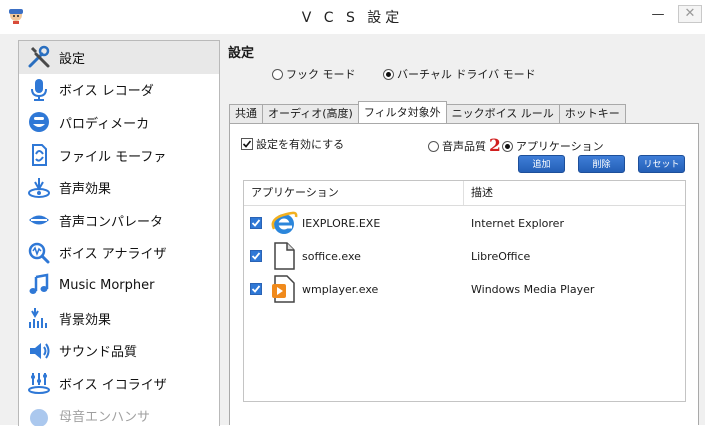  Describe the element at coordinates (39, 318) in the screenshot. I see `background-effect-icon` at that location.